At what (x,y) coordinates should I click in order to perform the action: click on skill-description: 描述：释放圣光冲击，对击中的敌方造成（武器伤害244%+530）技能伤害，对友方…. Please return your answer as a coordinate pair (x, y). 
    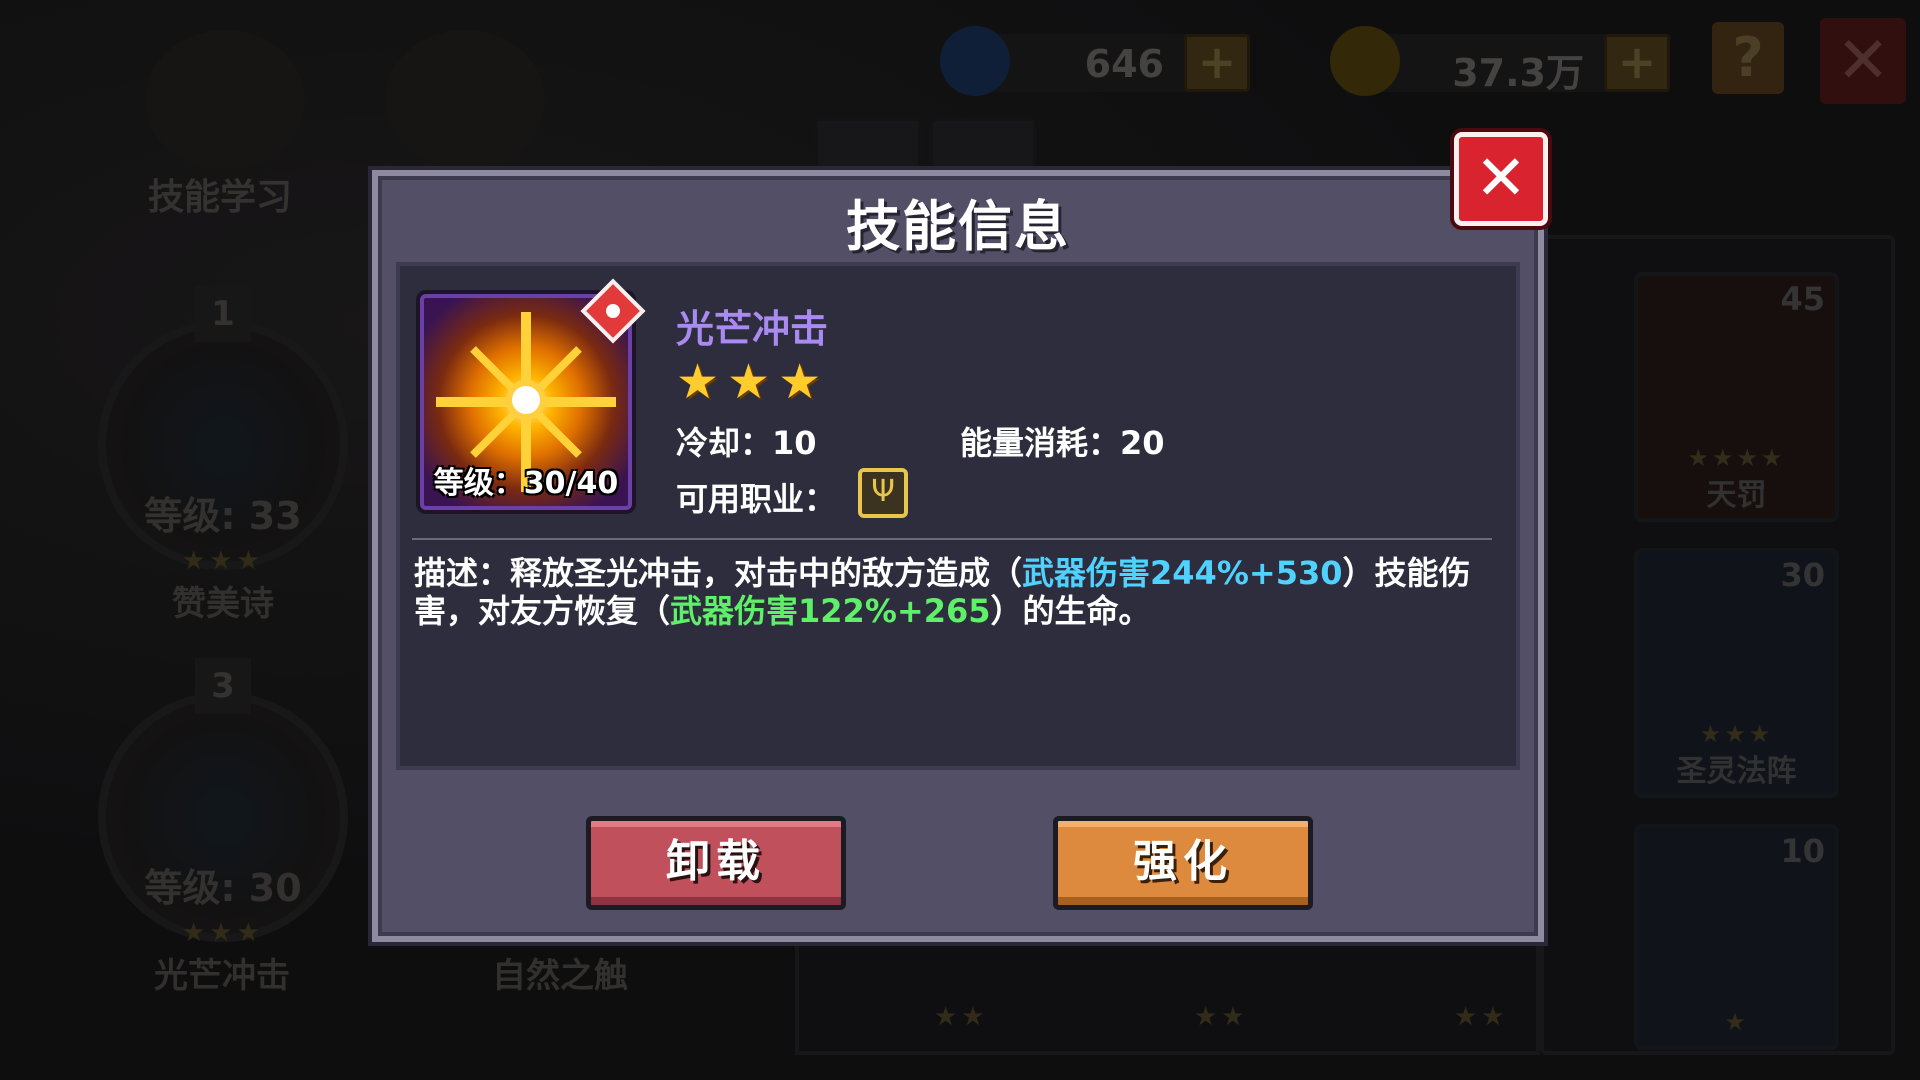
    Looking at the image, I should click on (944, 592).